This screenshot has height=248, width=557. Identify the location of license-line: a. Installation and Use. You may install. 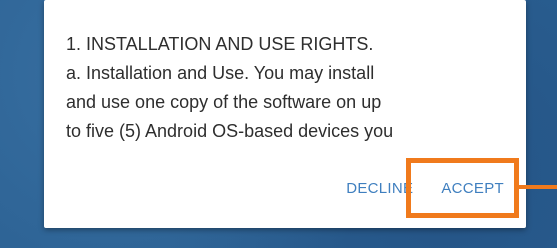
(220, 73).